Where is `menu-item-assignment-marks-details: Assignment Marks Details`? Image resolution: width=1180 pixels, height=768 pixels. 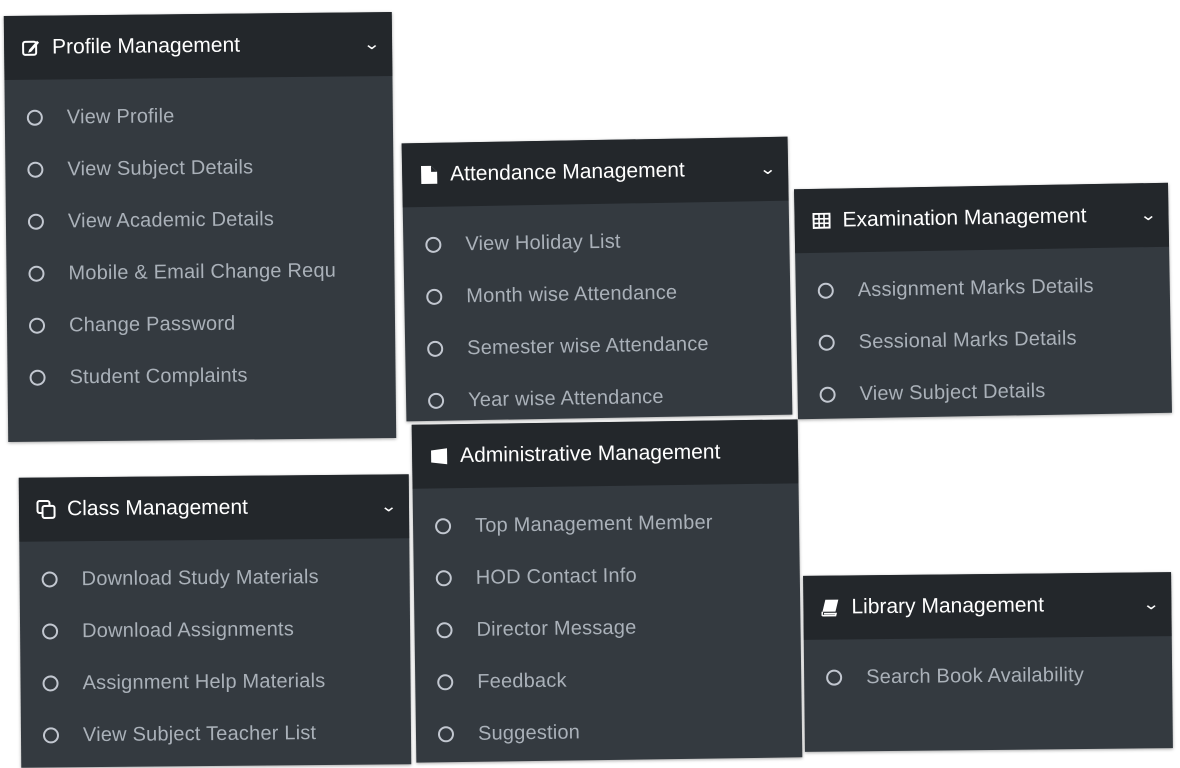 menu-item-assignment-marks-details: Assignment Marks Details is located at coordinates (982, 288).